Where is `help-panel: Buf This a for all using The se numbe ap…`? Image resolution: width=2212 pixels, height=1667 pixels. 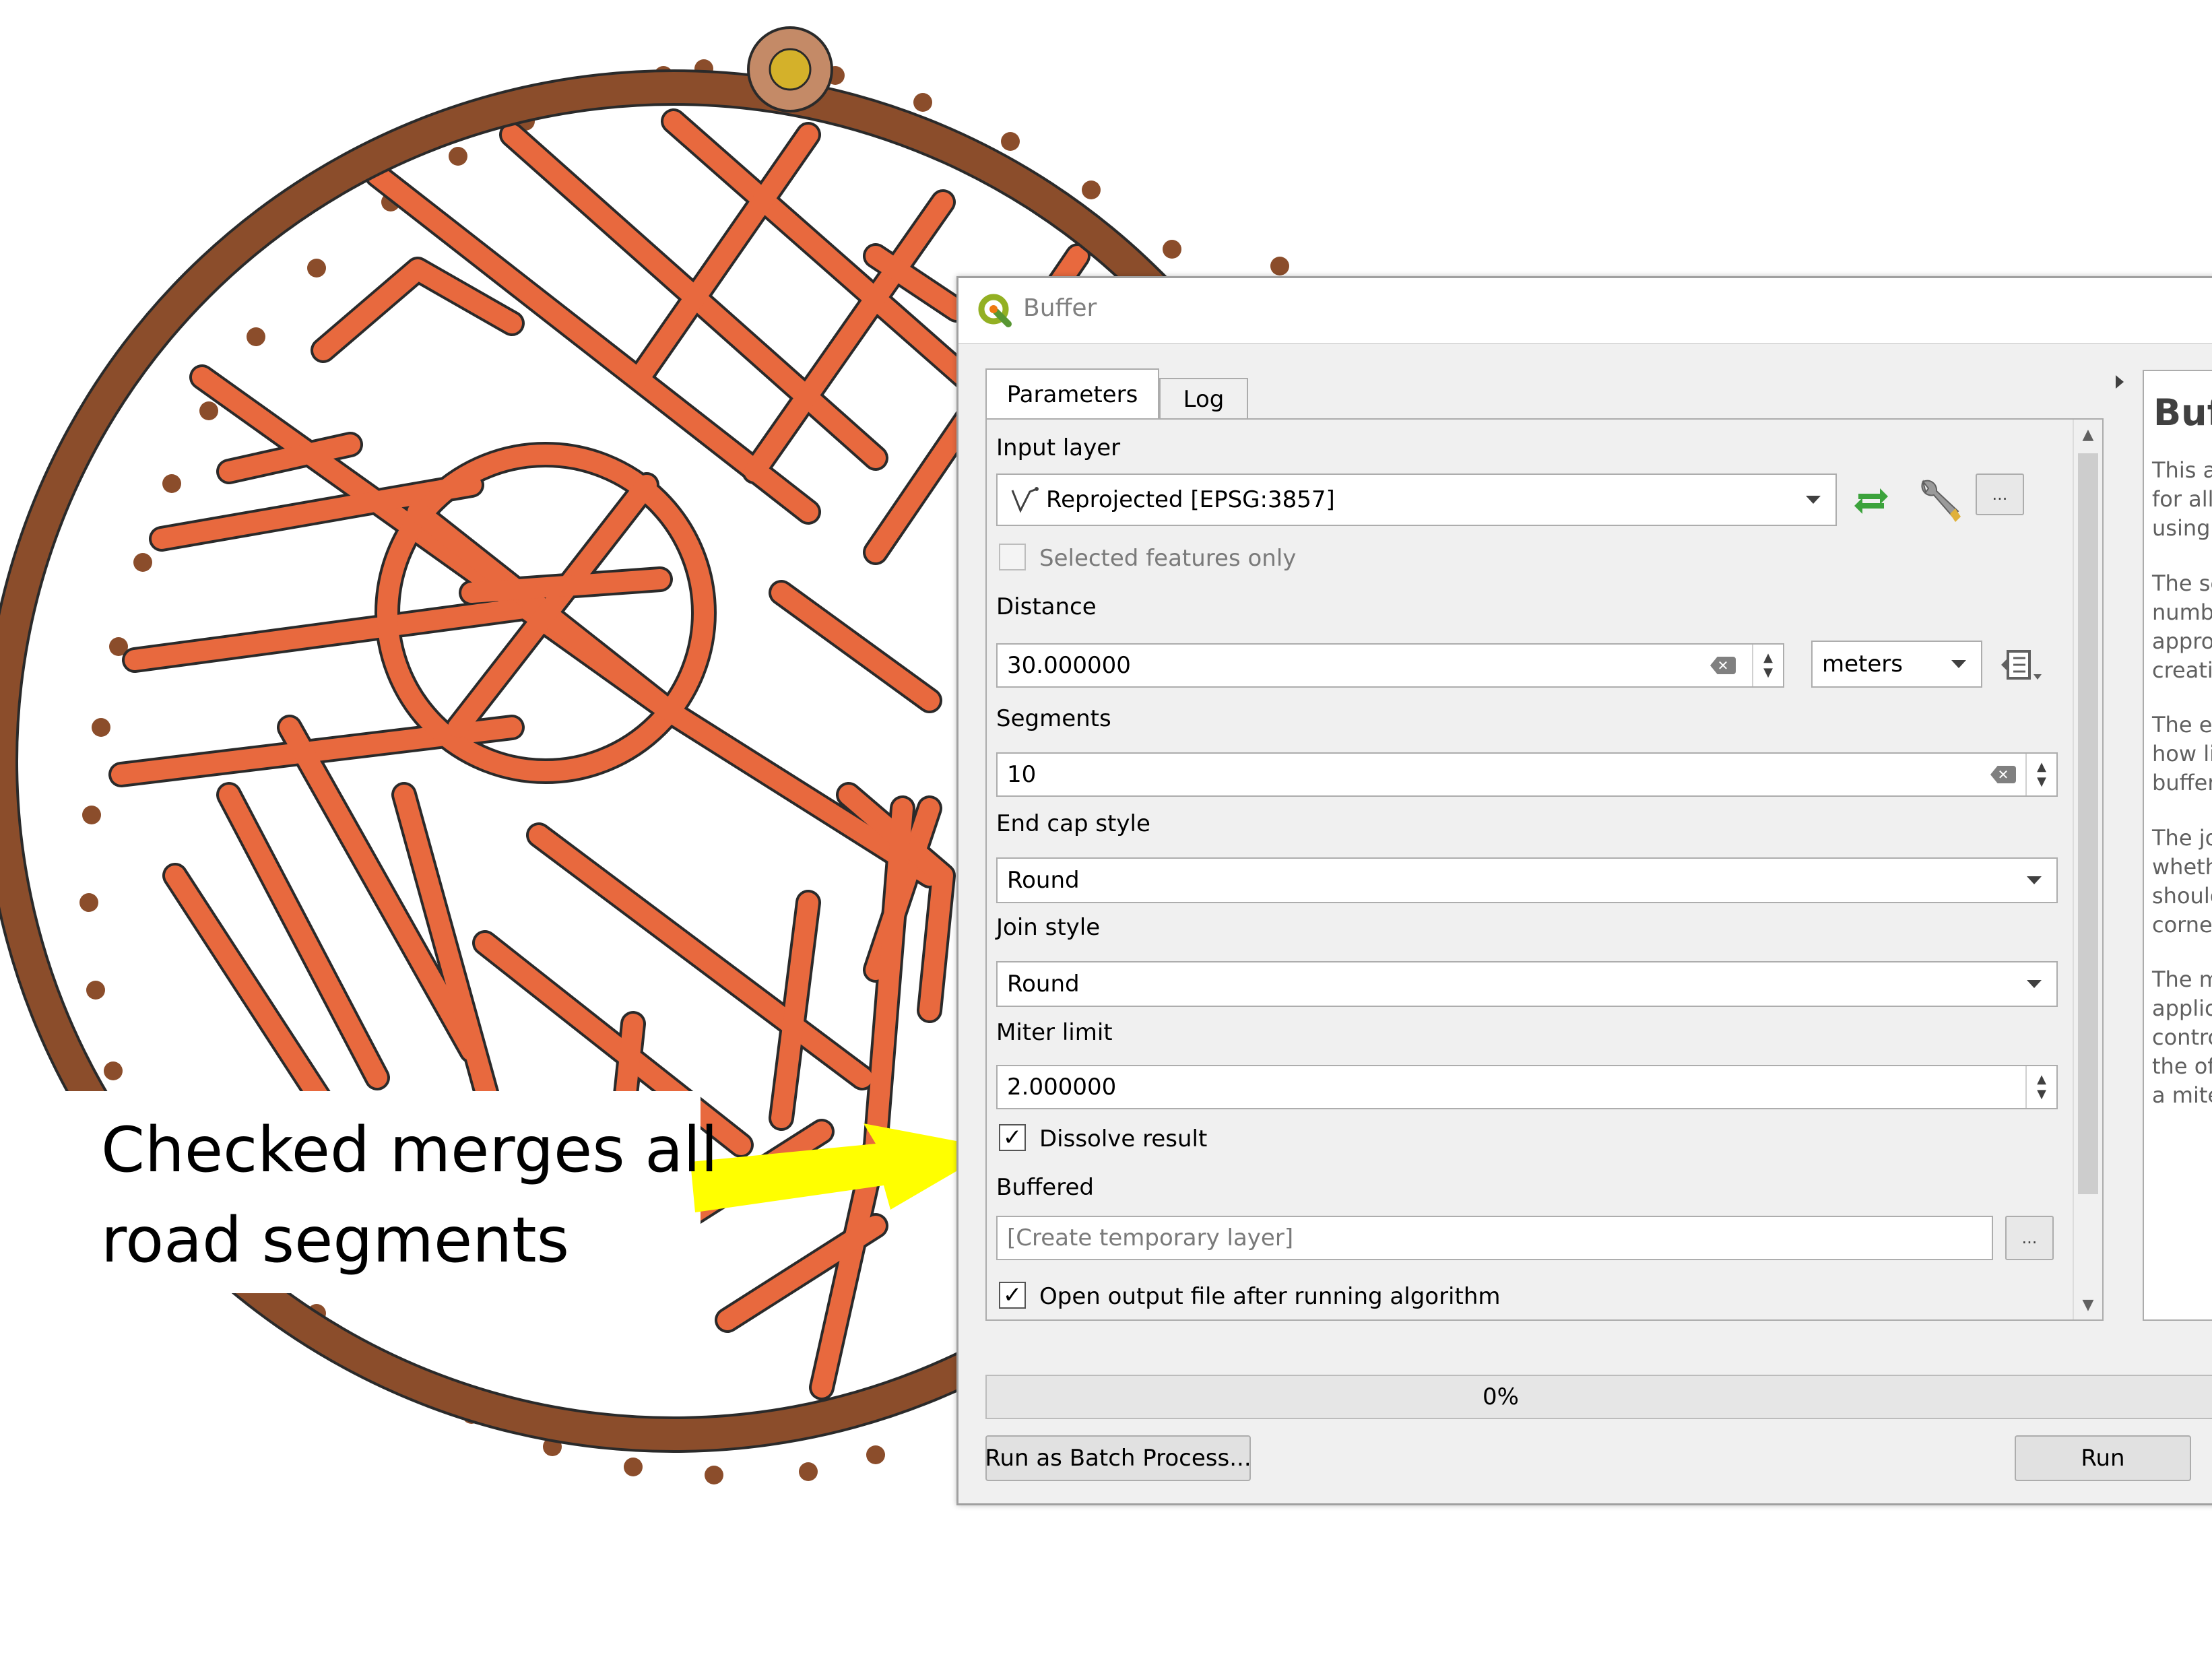
help-panel: Buf This a for all using The se numbe ap… is located at coordinates (2177, 845).